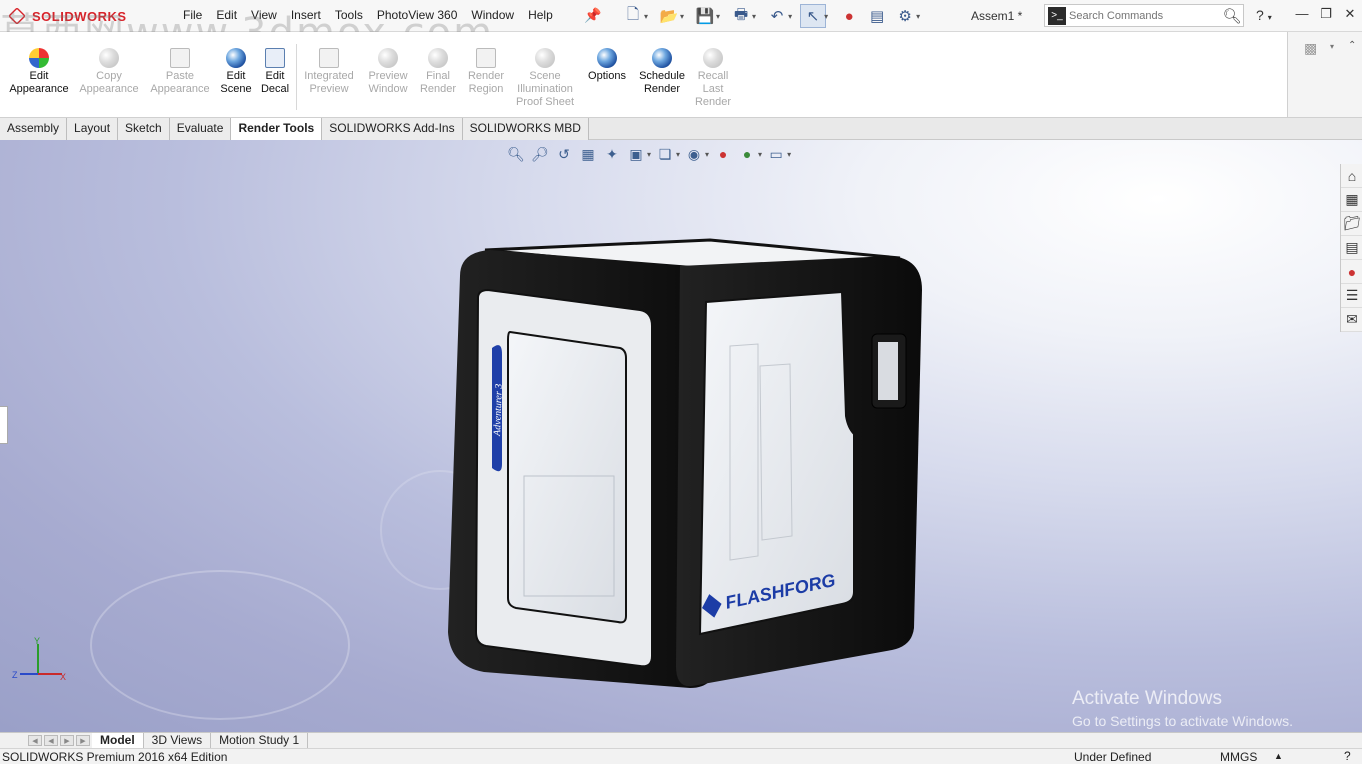 This screenshot has height=764, width=1362. What do you see at coordinates (1278, 756) in the screenshot?
I see `chevron-up-icon: ▲` at bounding box center [1278, 756].